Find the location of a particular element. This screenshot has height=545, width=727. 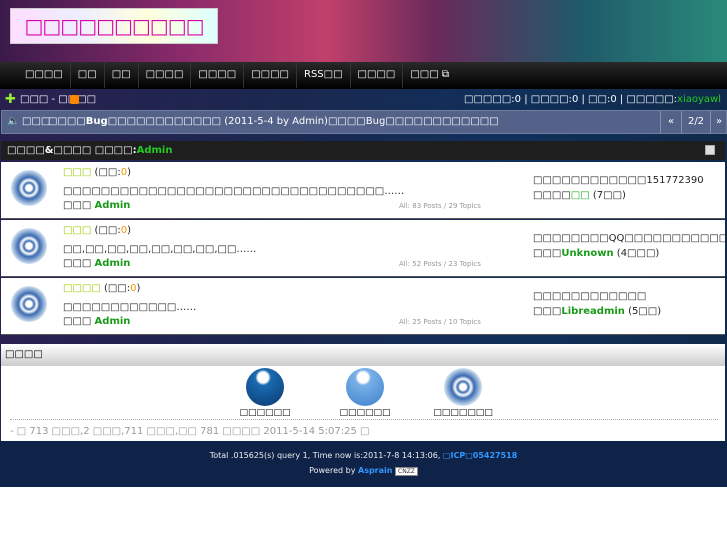

nav-item-more: □□□ ⧉ is located at coordinates (429, 75).